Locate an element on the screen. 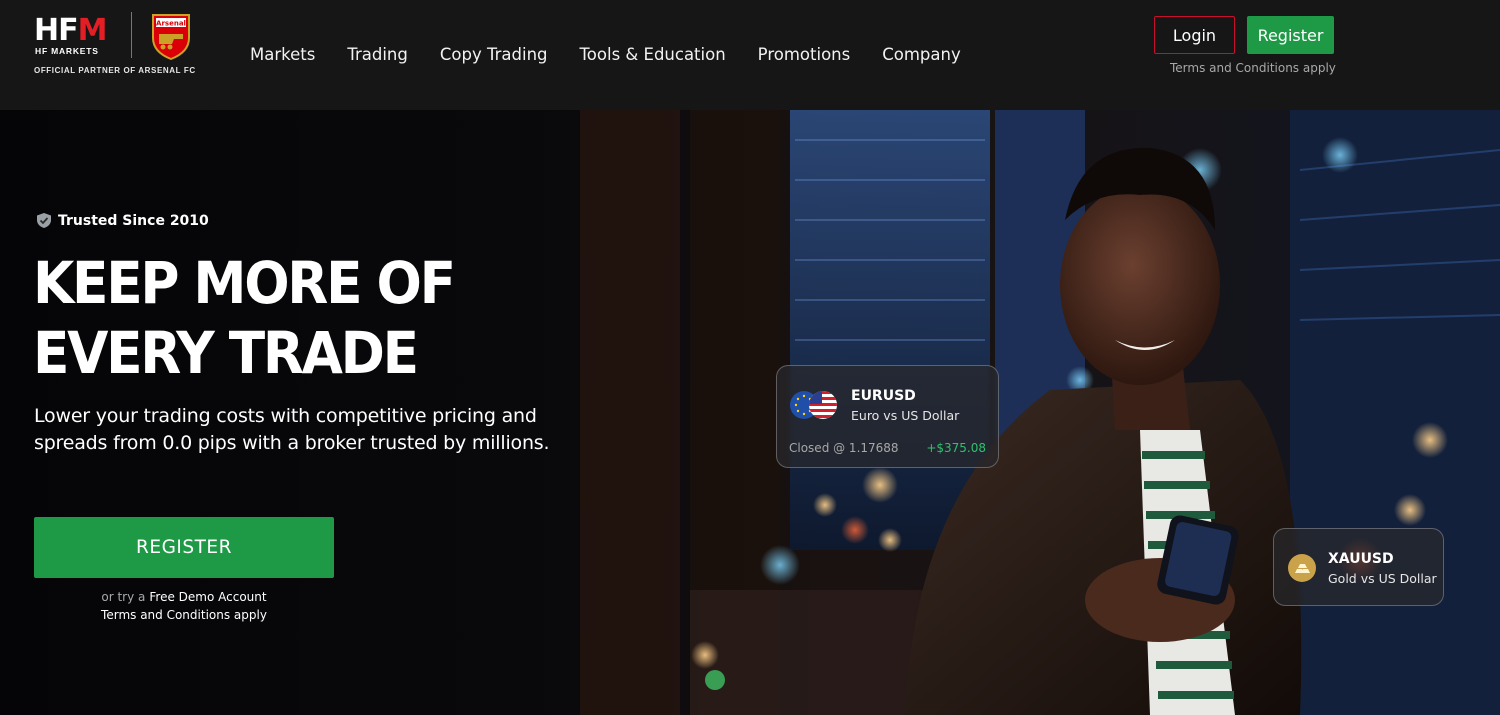 The image size is (1500, 715). header-register-button: Register is located at coordinates (1290, 35).